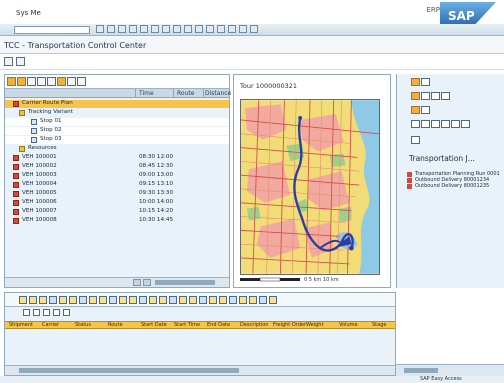  I want to click on unassign-icon, so click(193, 299).